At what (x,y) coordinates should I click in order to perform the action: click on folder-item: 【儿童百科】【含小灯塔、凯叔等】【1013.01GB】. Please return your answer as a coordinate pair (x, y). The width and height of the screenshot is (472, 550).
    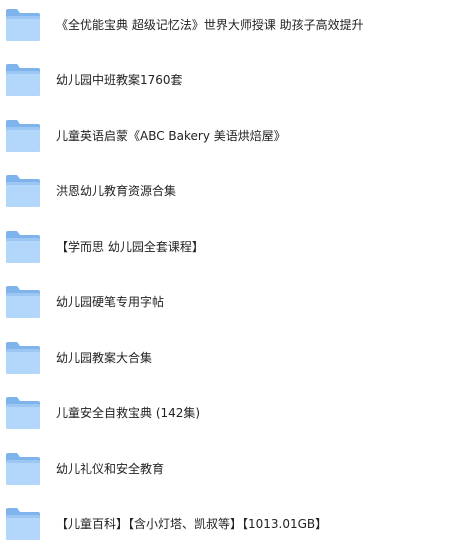
    Looking at the image, I should click on (236, 524).